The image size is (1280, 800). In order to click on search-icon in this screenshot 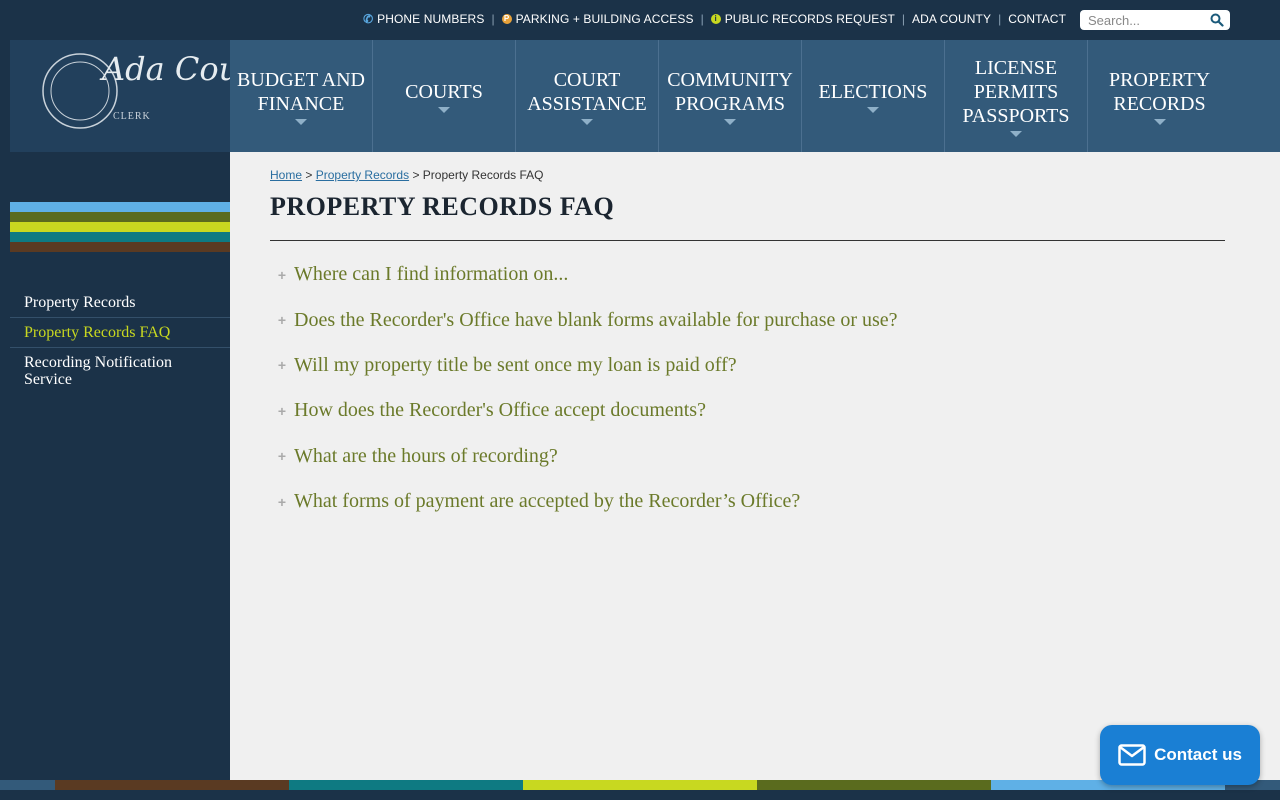, I will do `click(1217, 20)`.